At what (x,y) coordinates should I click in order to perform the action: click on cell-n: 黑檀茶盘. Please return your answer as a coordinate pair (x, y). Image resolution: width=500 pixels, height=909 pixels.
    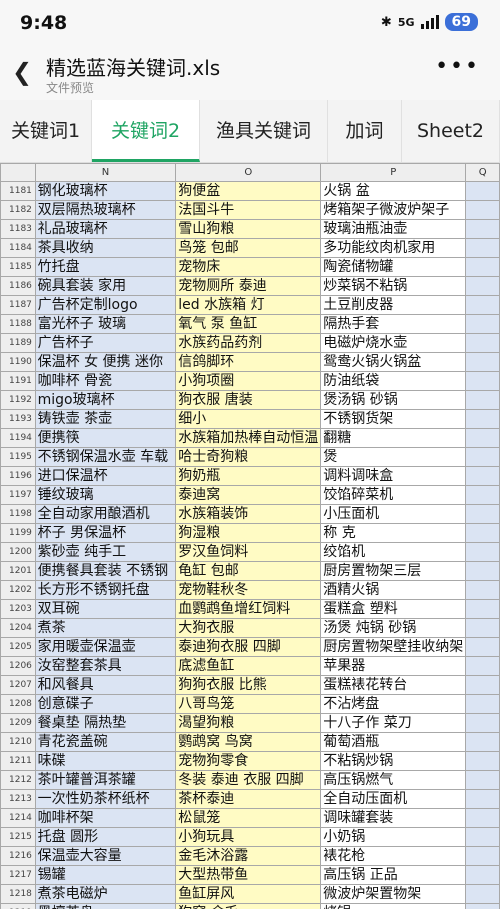
    Looking at the image, I should click on (105, 906).